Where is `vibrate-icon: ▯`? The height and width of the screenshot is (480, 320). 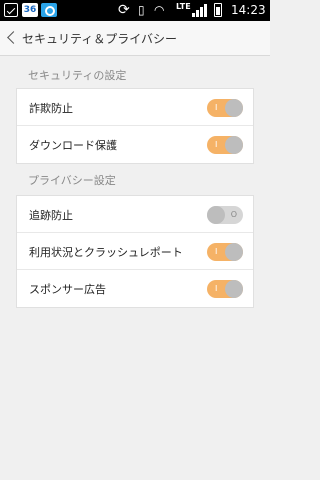 vibrate-icon: ▯ is located at coordinates (141, 10).